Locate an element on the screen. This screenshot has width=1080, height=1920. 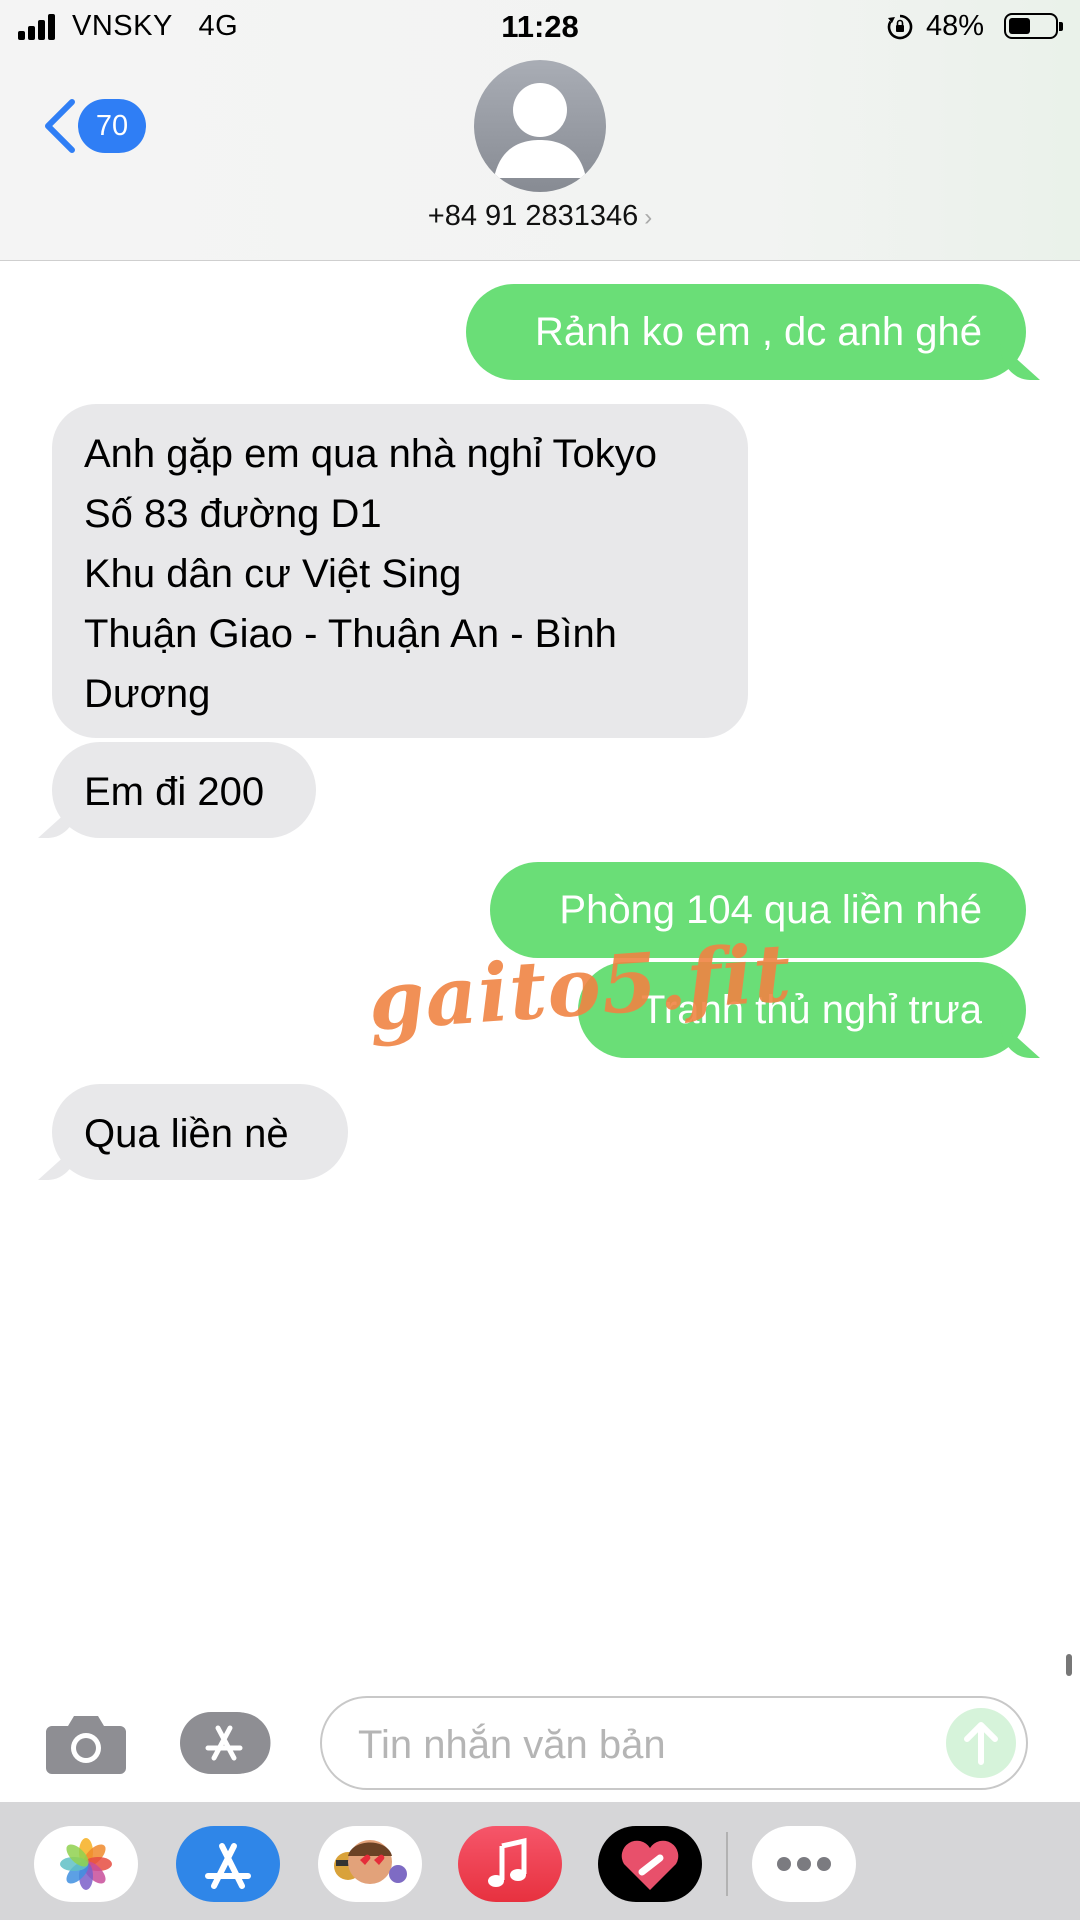
drawer-divider is located at coordinates (727, 1864).